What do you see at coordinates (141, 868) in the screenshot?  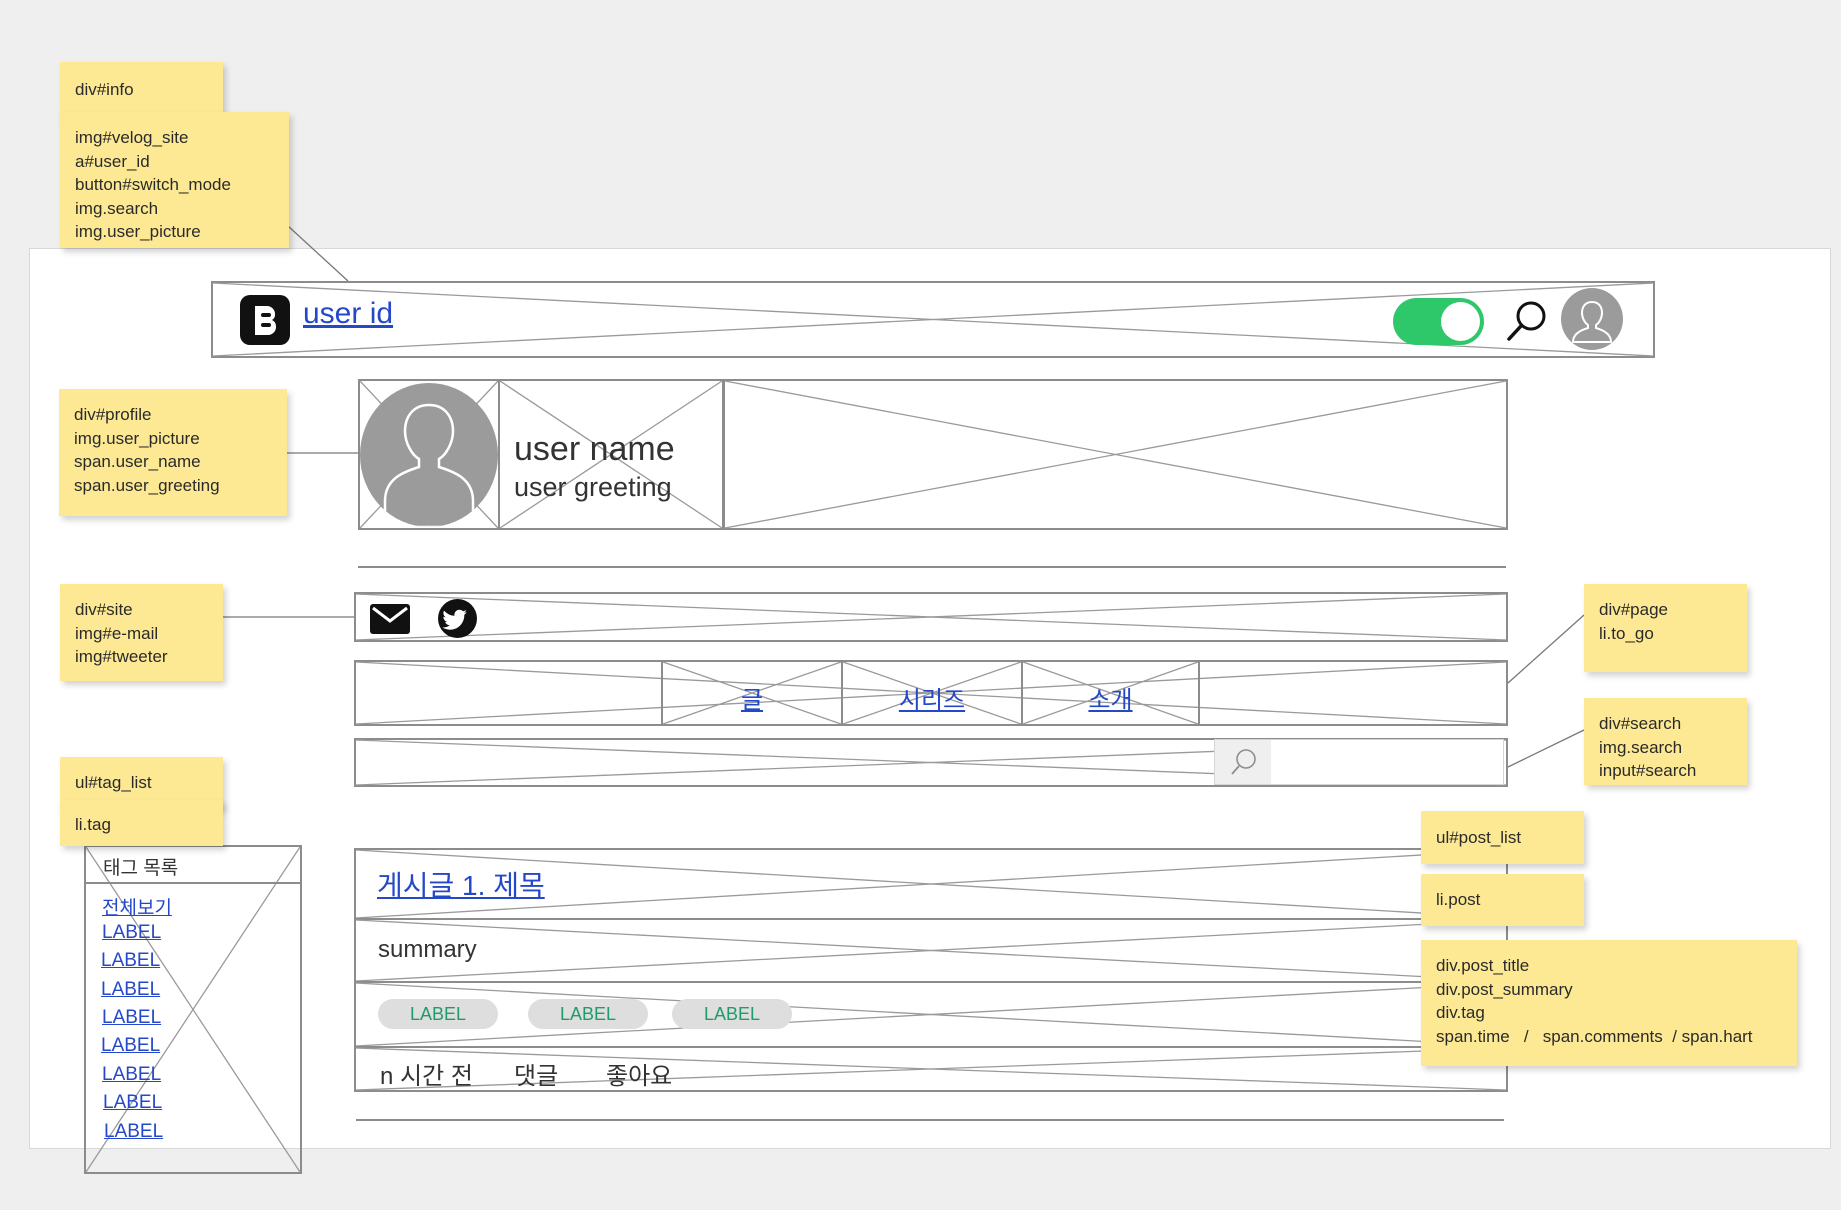 I see `tag-list-title: 태그 목록` at bounding box center [141, 868].